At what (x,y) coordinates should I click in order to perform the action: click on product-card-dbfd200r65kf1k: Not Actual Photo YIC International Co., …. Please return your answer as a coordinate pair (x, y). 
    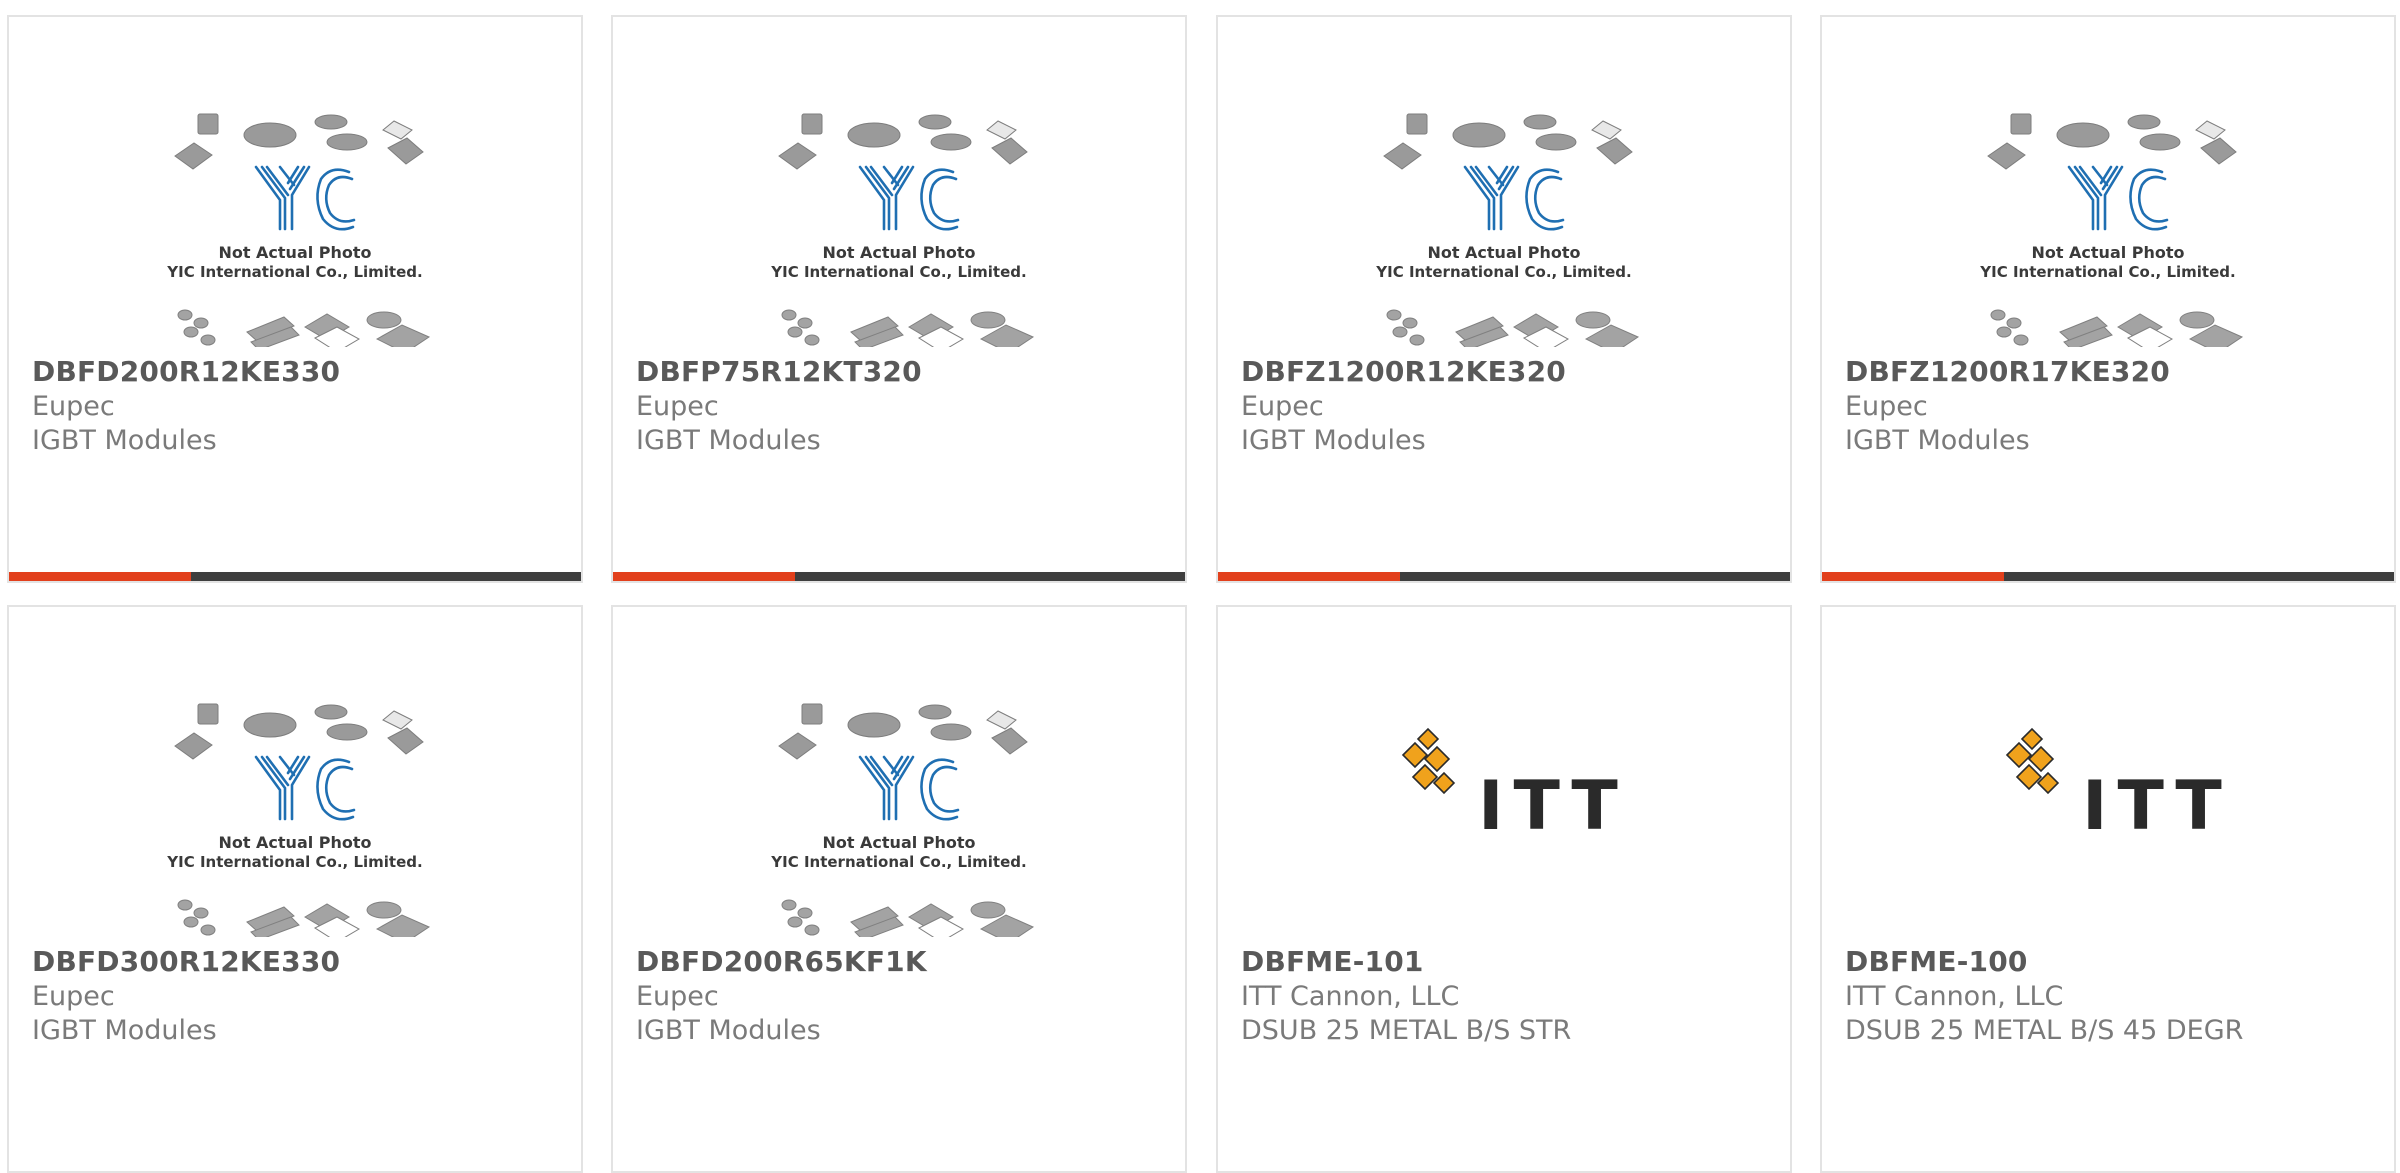
    Looking at the image, I should click on (899, 889).